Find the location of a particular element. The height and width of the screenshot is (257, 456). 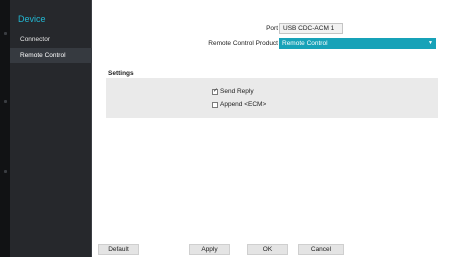

send-reply-label: Send Reply is located at coordinates (237, 91).